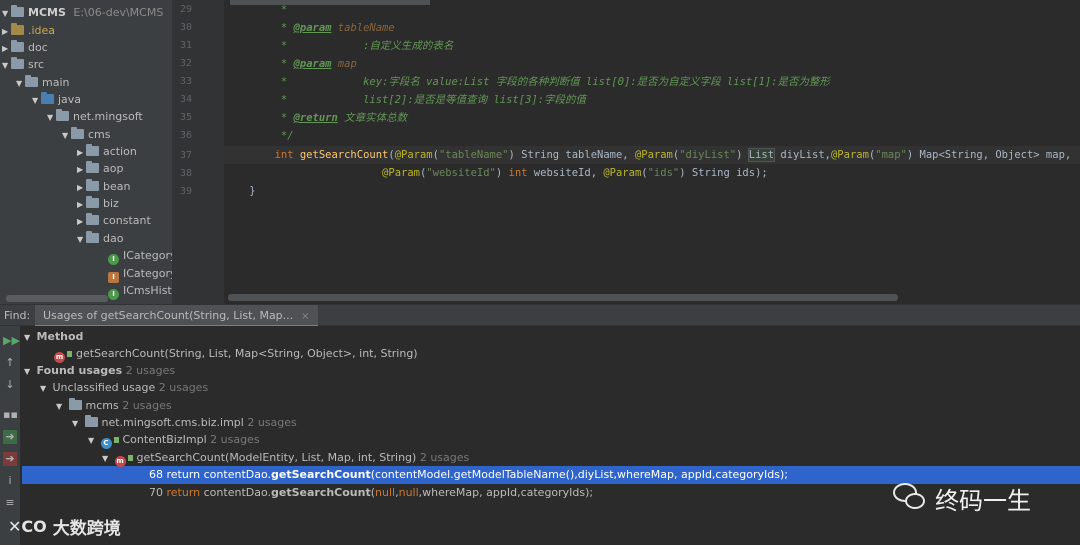 The width and height of the screenshot is (1080, 545). Describe the element at coordinates (290, 64) in the screenshot. I see `code-line-32: * @param map` at that location.